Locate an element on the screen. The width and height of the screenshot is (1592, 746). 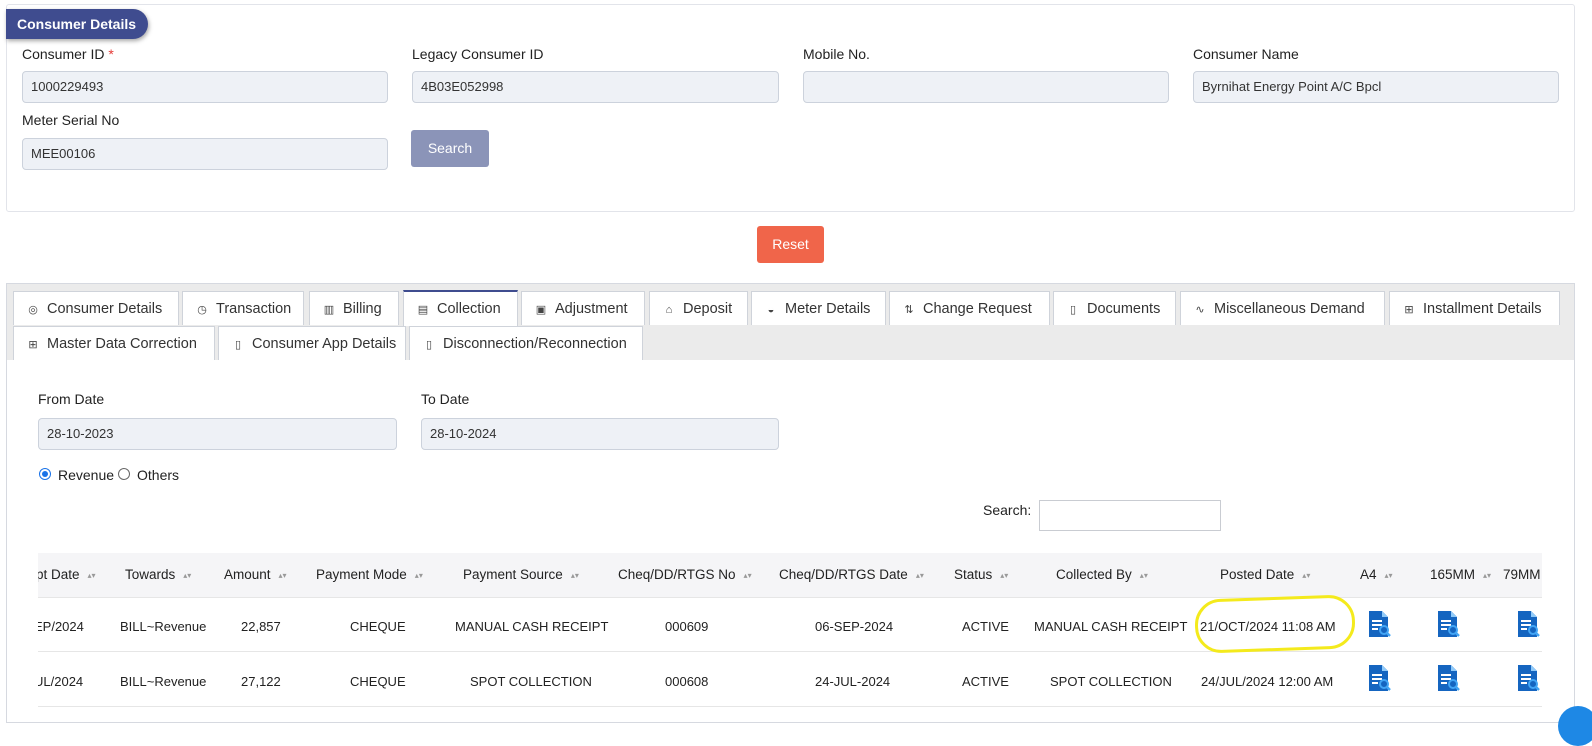
tab-adjustment: ▣ Adjustment is located at coordinates (583, 308).